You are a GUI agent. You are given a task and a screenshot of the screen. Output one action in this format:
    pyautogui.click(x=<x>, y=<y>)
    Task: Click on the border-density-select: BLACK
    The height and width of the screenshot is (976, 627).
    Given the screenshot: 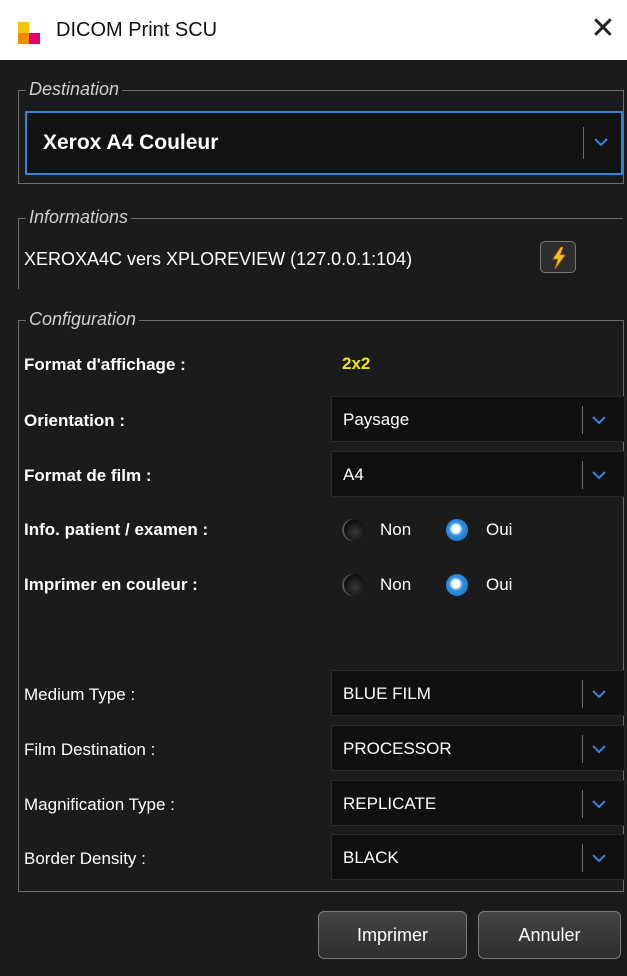 What is the action you would take?
    pyautogui.click(x=478, y=857)
    